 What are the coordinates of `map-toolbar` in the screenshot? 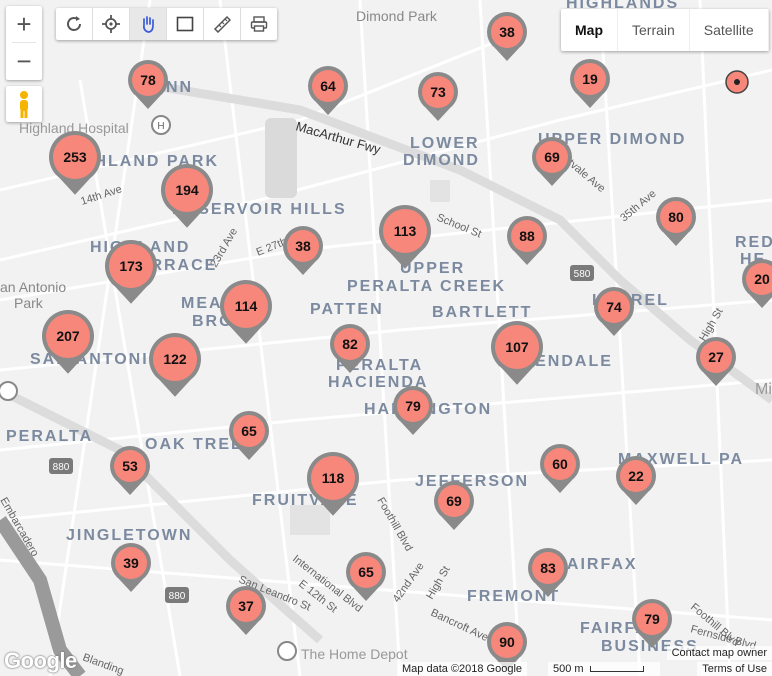 It's located at (166, 24).